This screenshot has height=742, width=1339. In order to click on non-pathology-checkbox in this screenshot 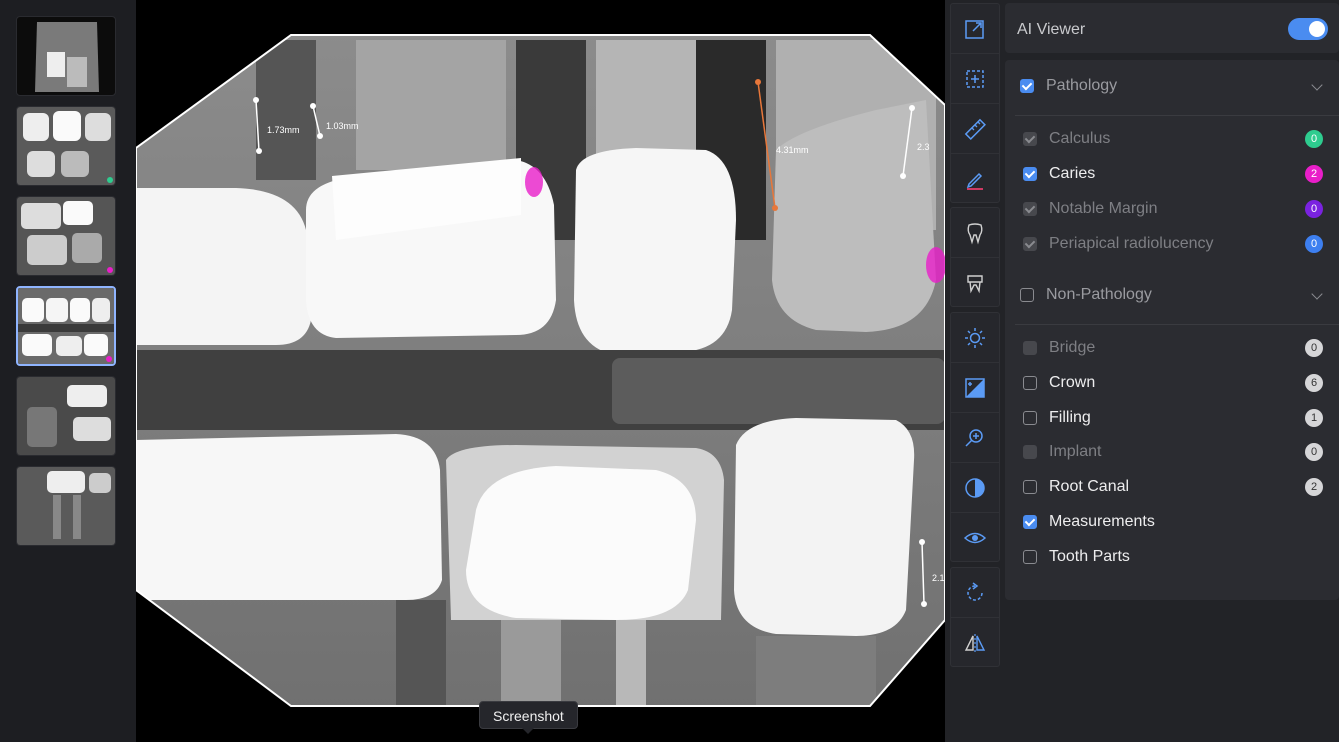, I will do `click(1027, 295)`.